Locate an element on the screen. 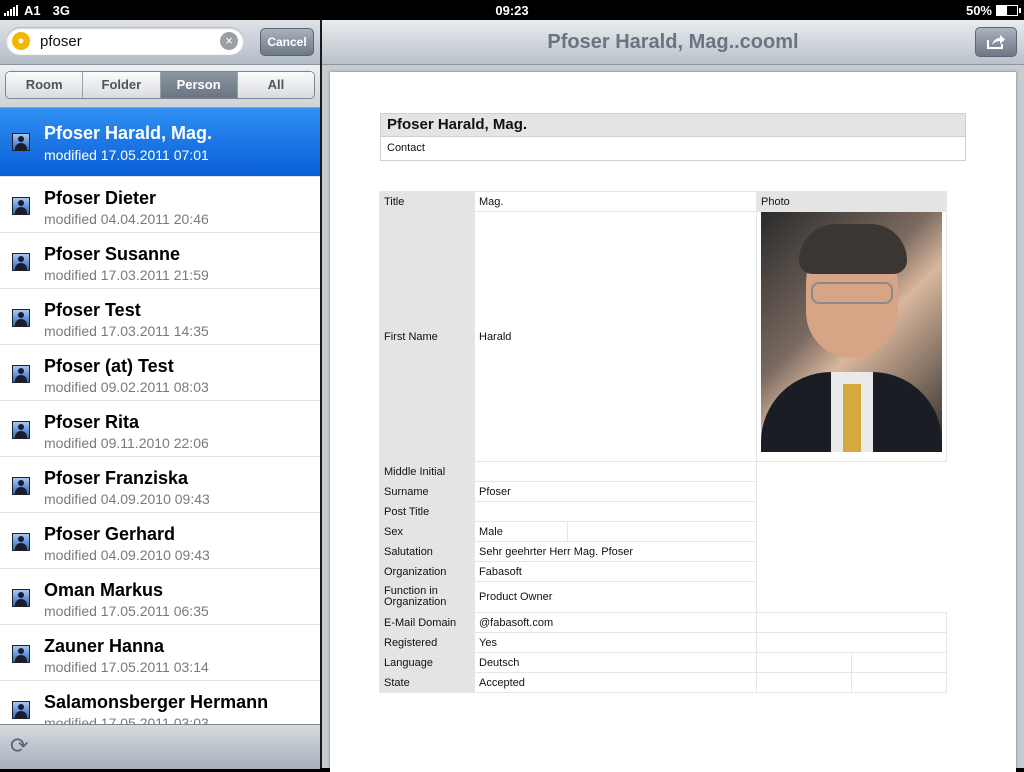 This screenshot has height=772, width=1024. form-row-state: State Accepted is located at coordinates (663, 682).